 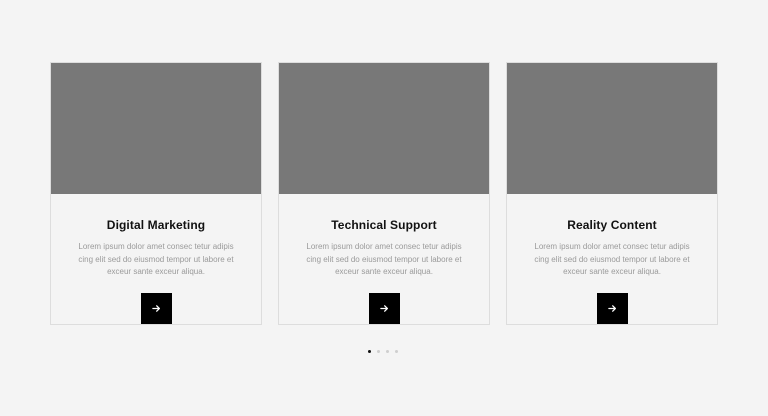 I want to click on card-title: Reality Content, so click(x=612, y=225).